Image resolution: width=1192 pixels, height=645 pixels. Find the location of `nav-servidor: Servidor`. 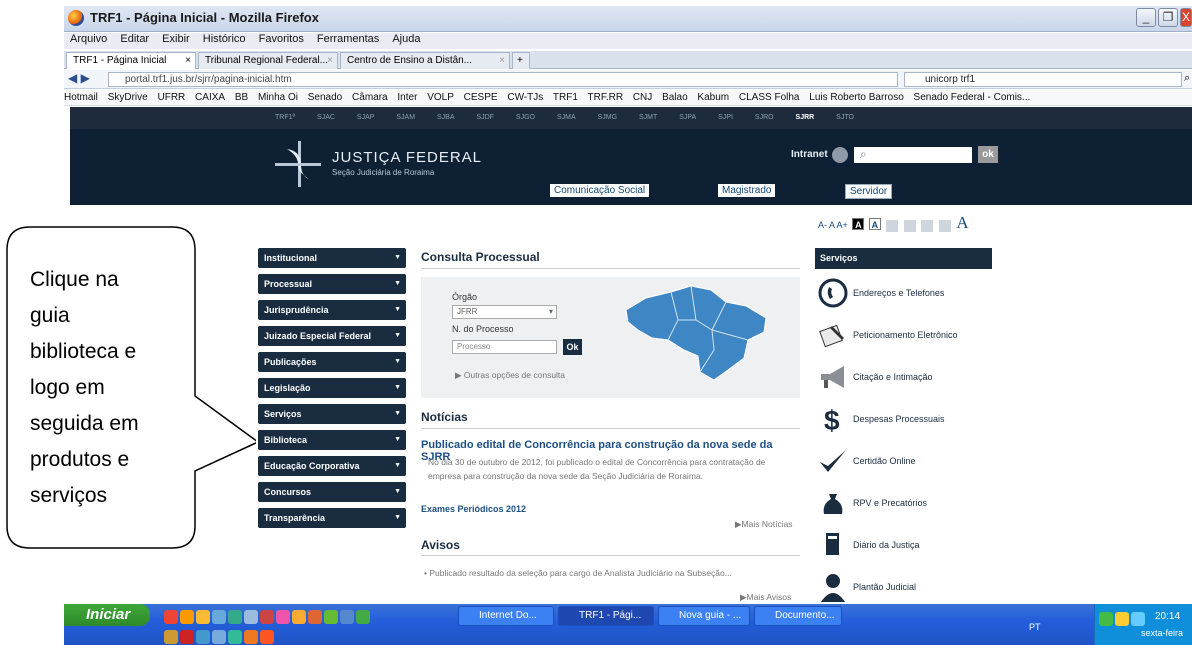

nav-servidor: Servidor is located at coordinates (869, 191).